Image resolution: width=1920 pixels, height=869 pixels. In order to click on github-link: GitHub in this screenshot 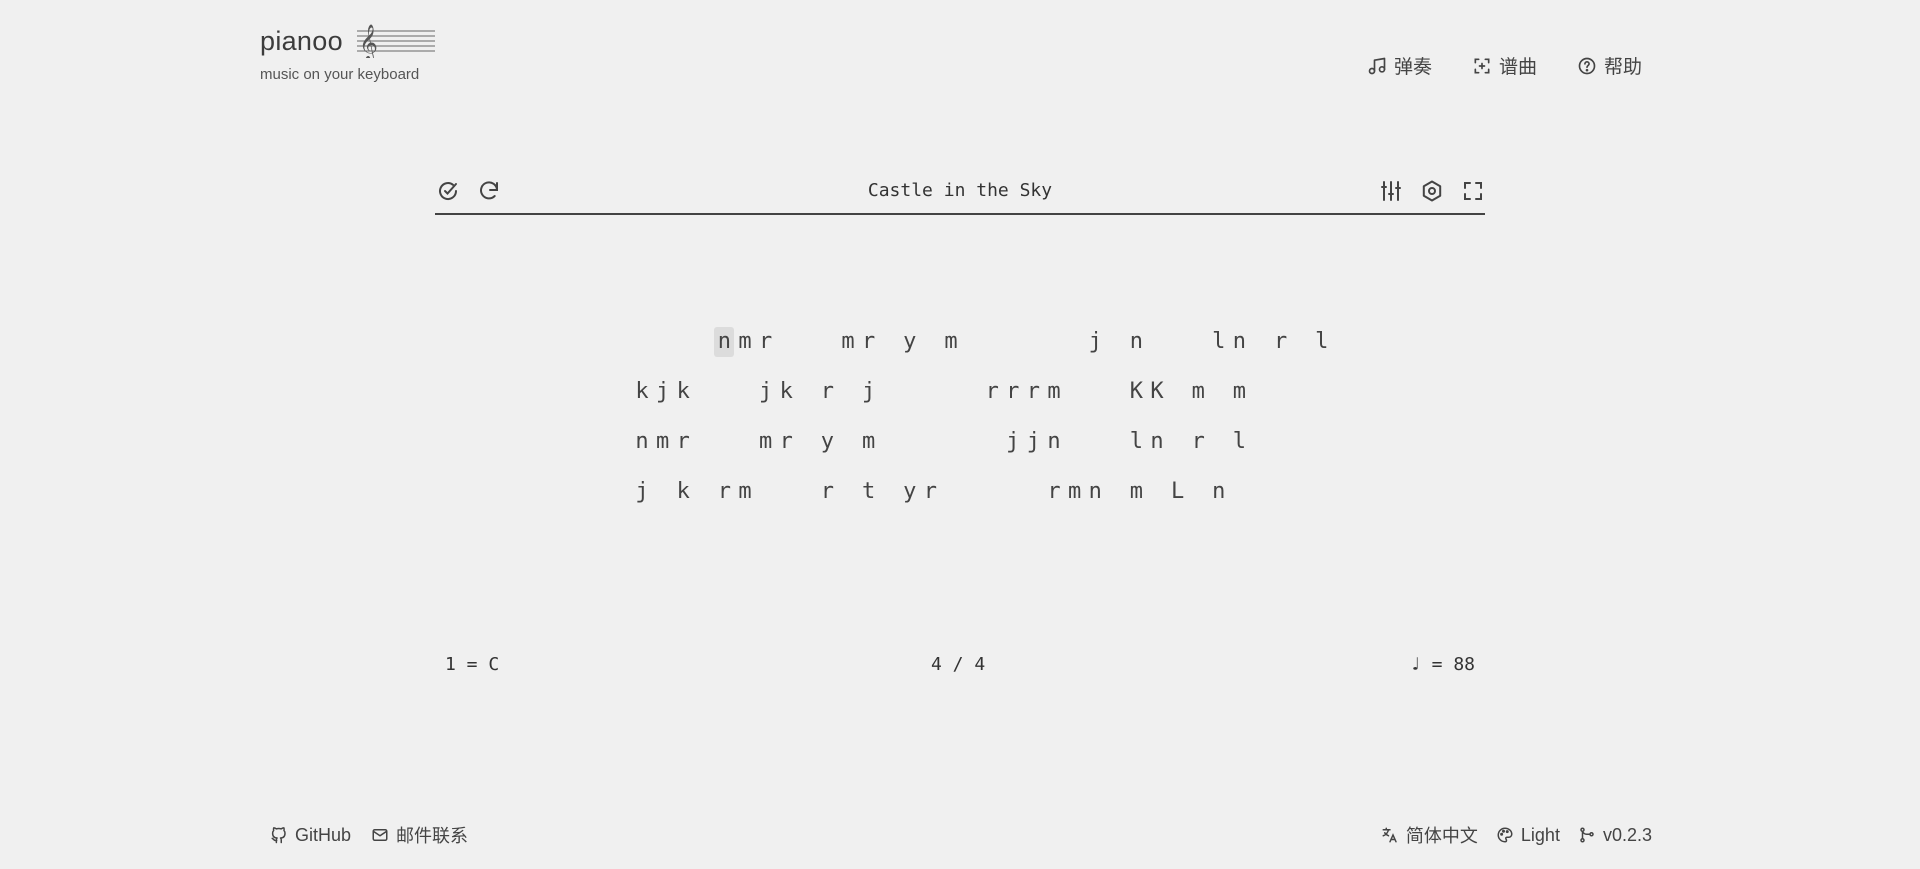, I will do `click(310, 835)`.